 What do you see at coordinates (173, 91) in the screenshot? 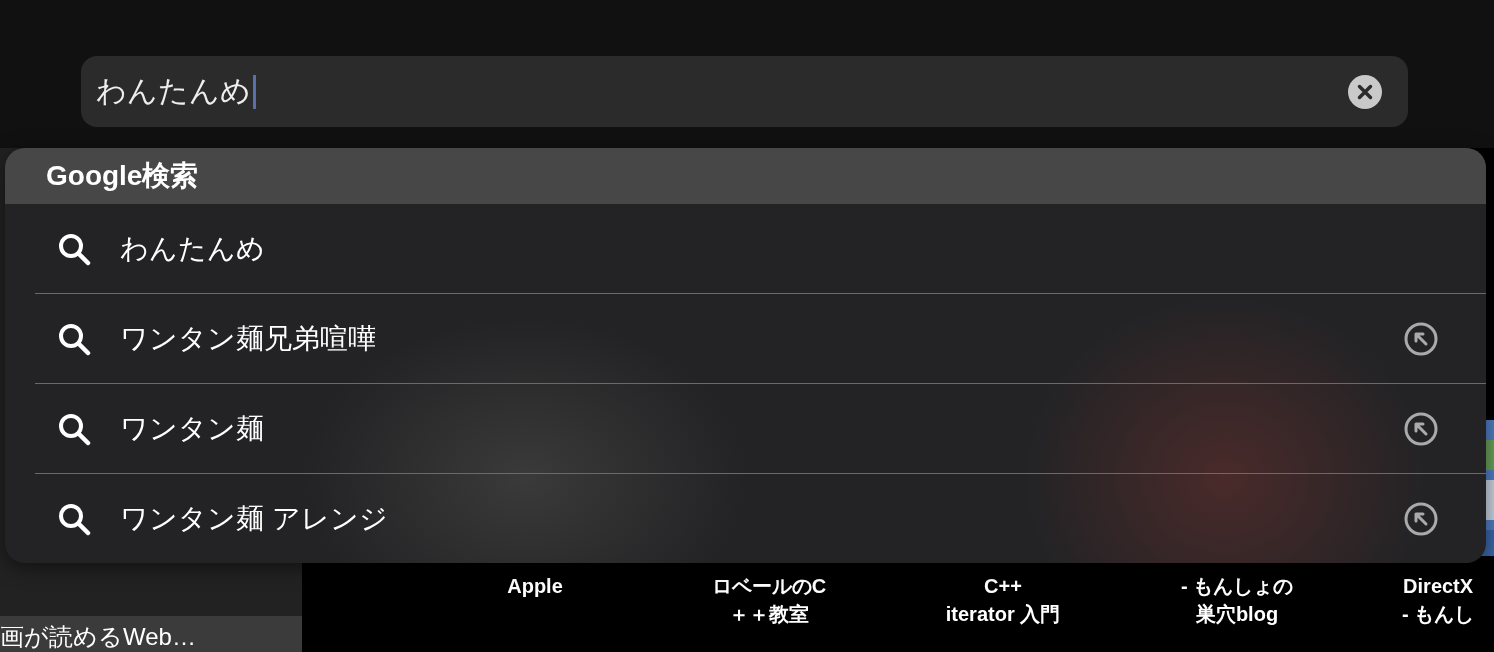
I see `search-text: わんたんめ` at bounding box center [173, 91].